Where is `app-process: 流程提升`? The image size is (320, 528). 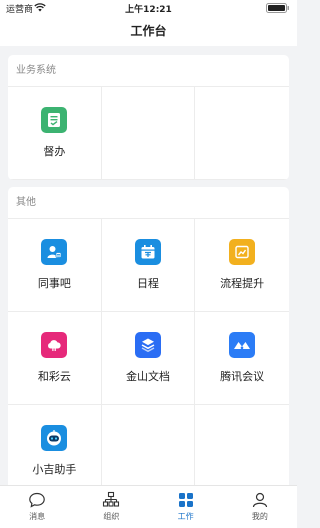
app-process: 流程提升 is located at coordinates (242, 265).